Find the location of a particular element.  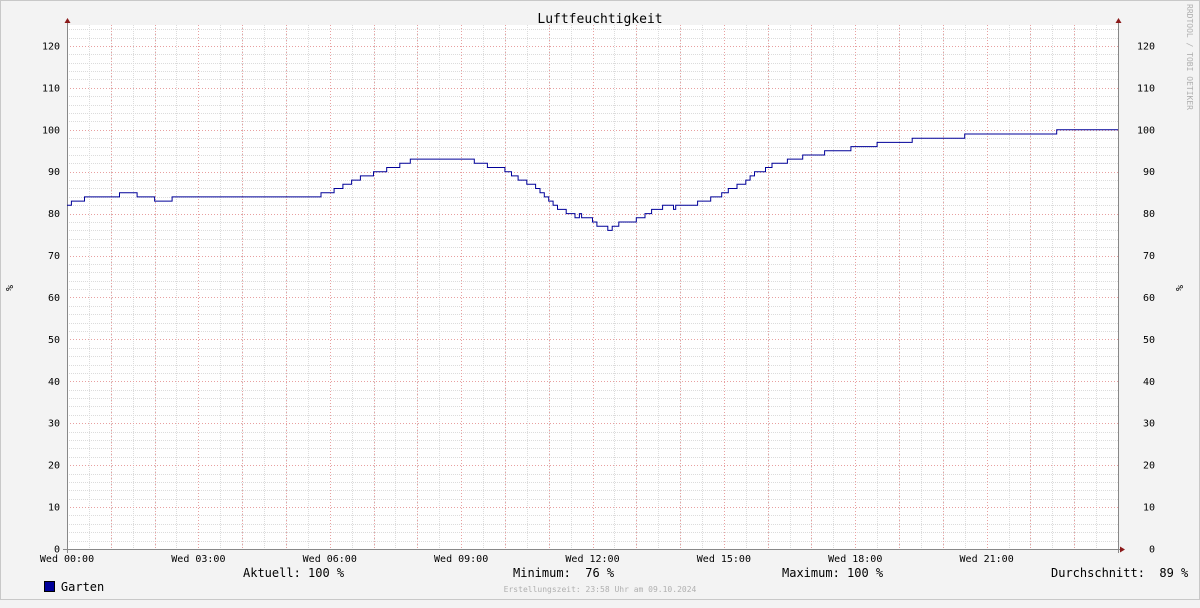

y-tick-label-left: 20 is located at coordinates (54, 466).